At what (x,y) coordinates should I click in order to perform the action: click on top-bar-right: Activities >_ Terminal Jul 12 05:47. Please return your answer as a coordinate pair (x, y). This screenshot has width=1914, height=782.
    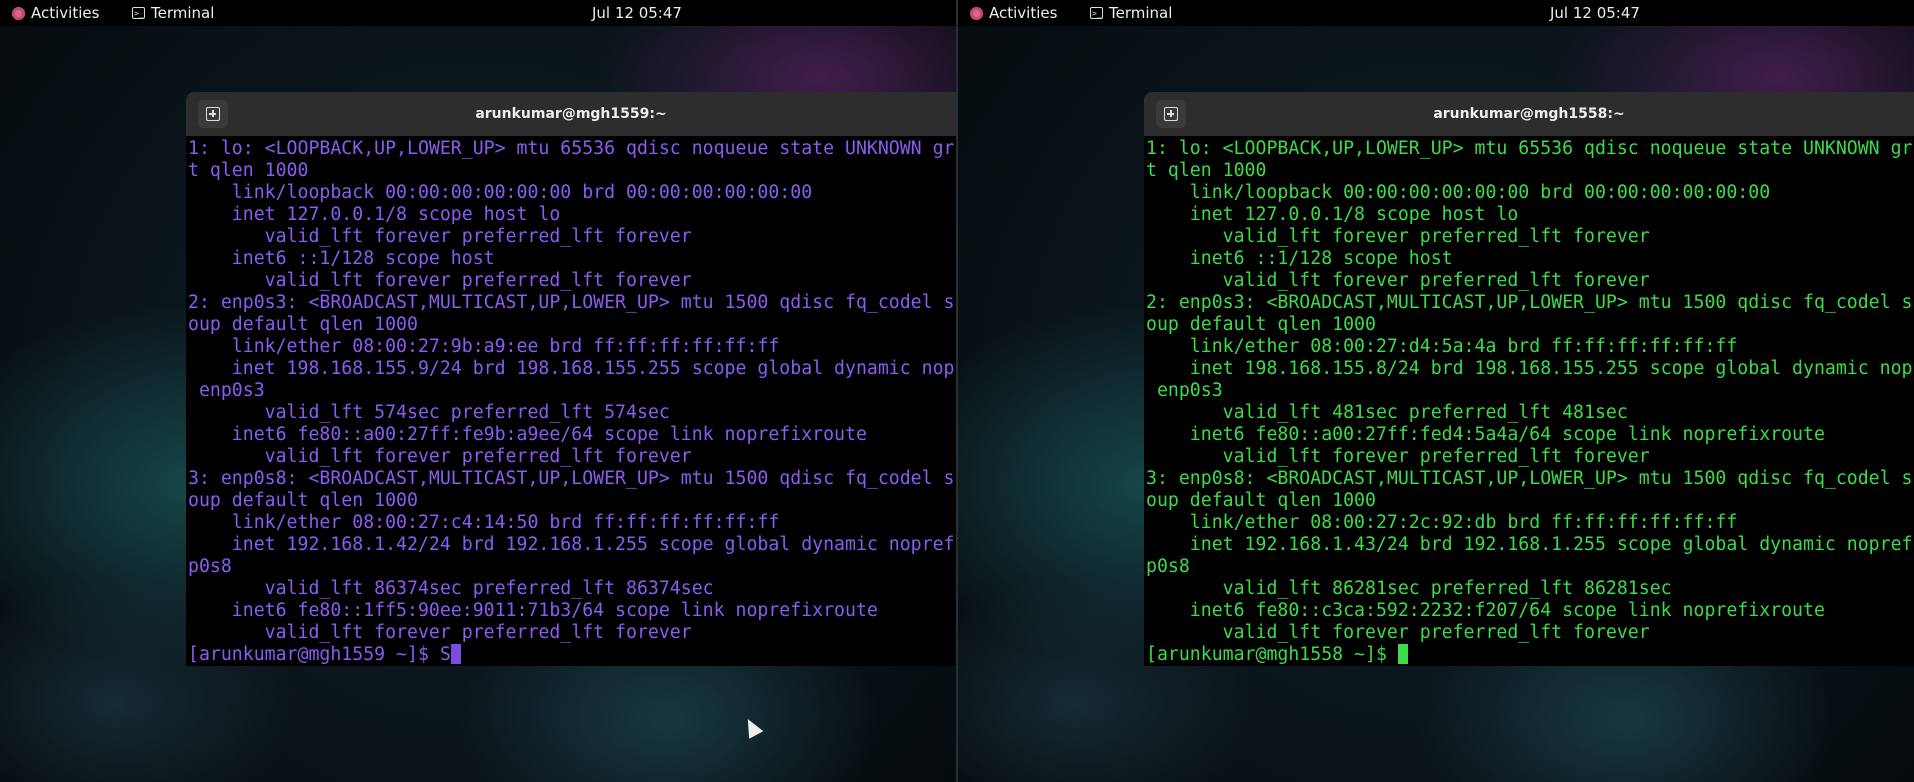
    Looking at the image, I should click on (1436, 13).